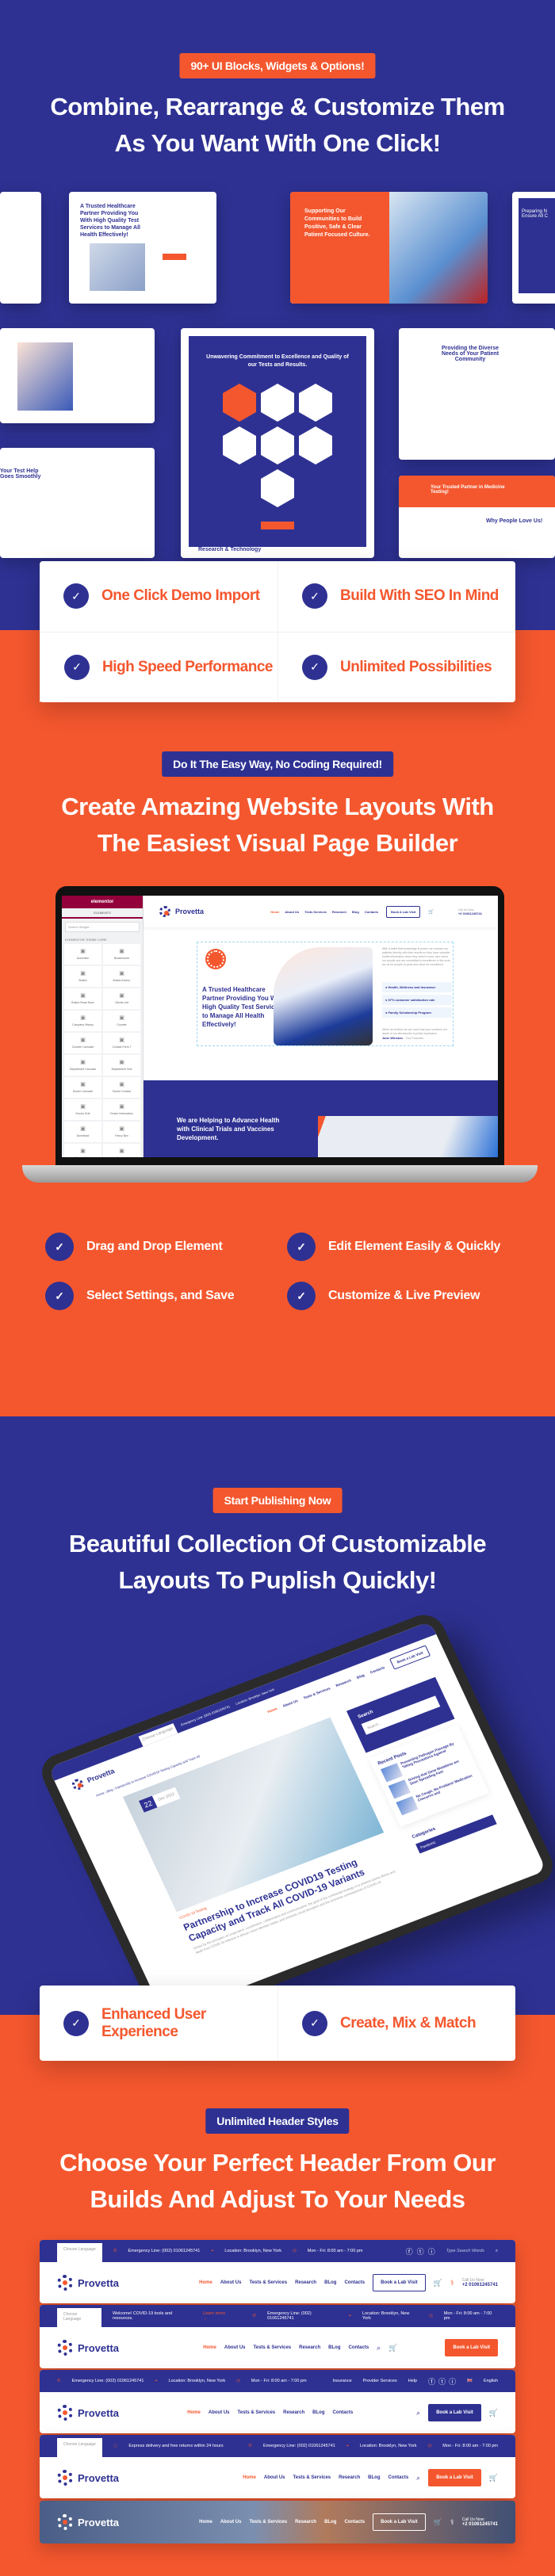 This screenshot has width=555, height=2576. What do you see at coordinates (82, 1087) in the screenshot?
I see `widget-tile: ▣ Doctor Carousel` at bounding box center [82, 1087].